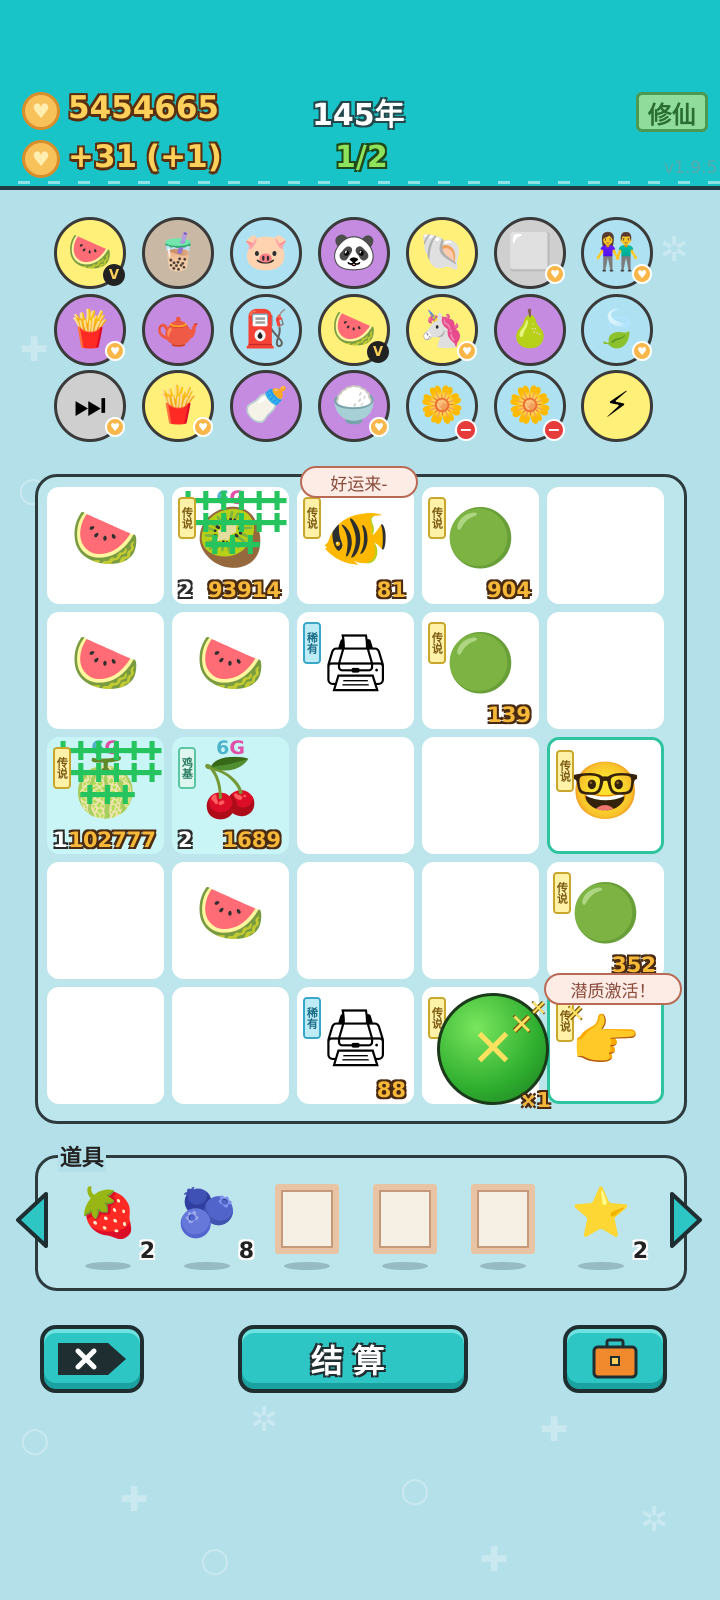 This screenshot has height=1600, width=720. What do you see at coordinates (493, 1049) in the screenshot?
I see `cross-mark-icon: ✕` at bounding box center [493, 1049].